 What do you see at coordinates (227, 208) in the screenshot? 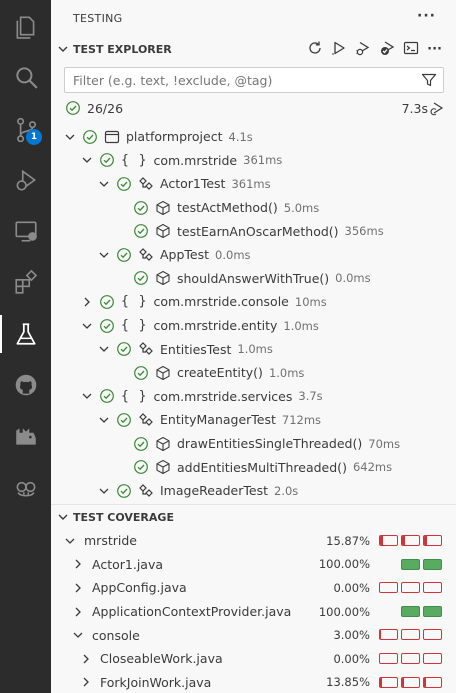
I see `test-item-label: testActMethod()` at bounding box center [227, 208].